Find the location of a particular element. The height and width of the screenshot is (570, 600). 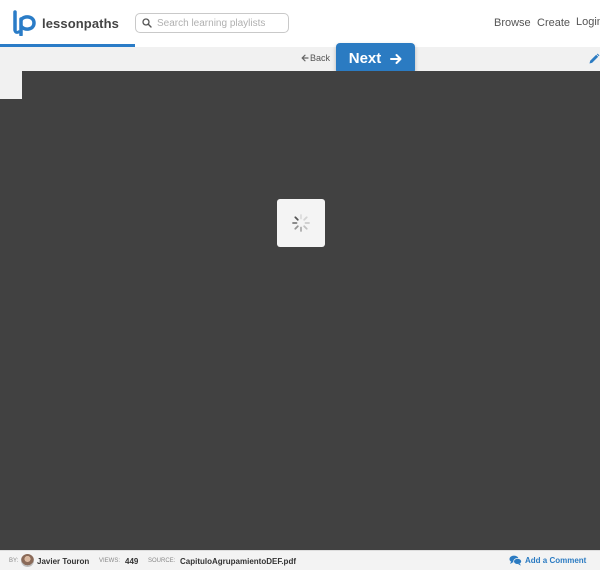

logo-lp-icon is located at coordinates (24, 23).